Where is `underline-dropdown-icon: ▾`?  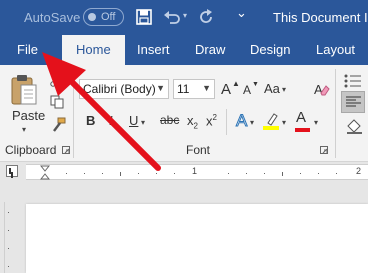 underline-dropdown-icon: ▾ is located at coordinates (143, 122).